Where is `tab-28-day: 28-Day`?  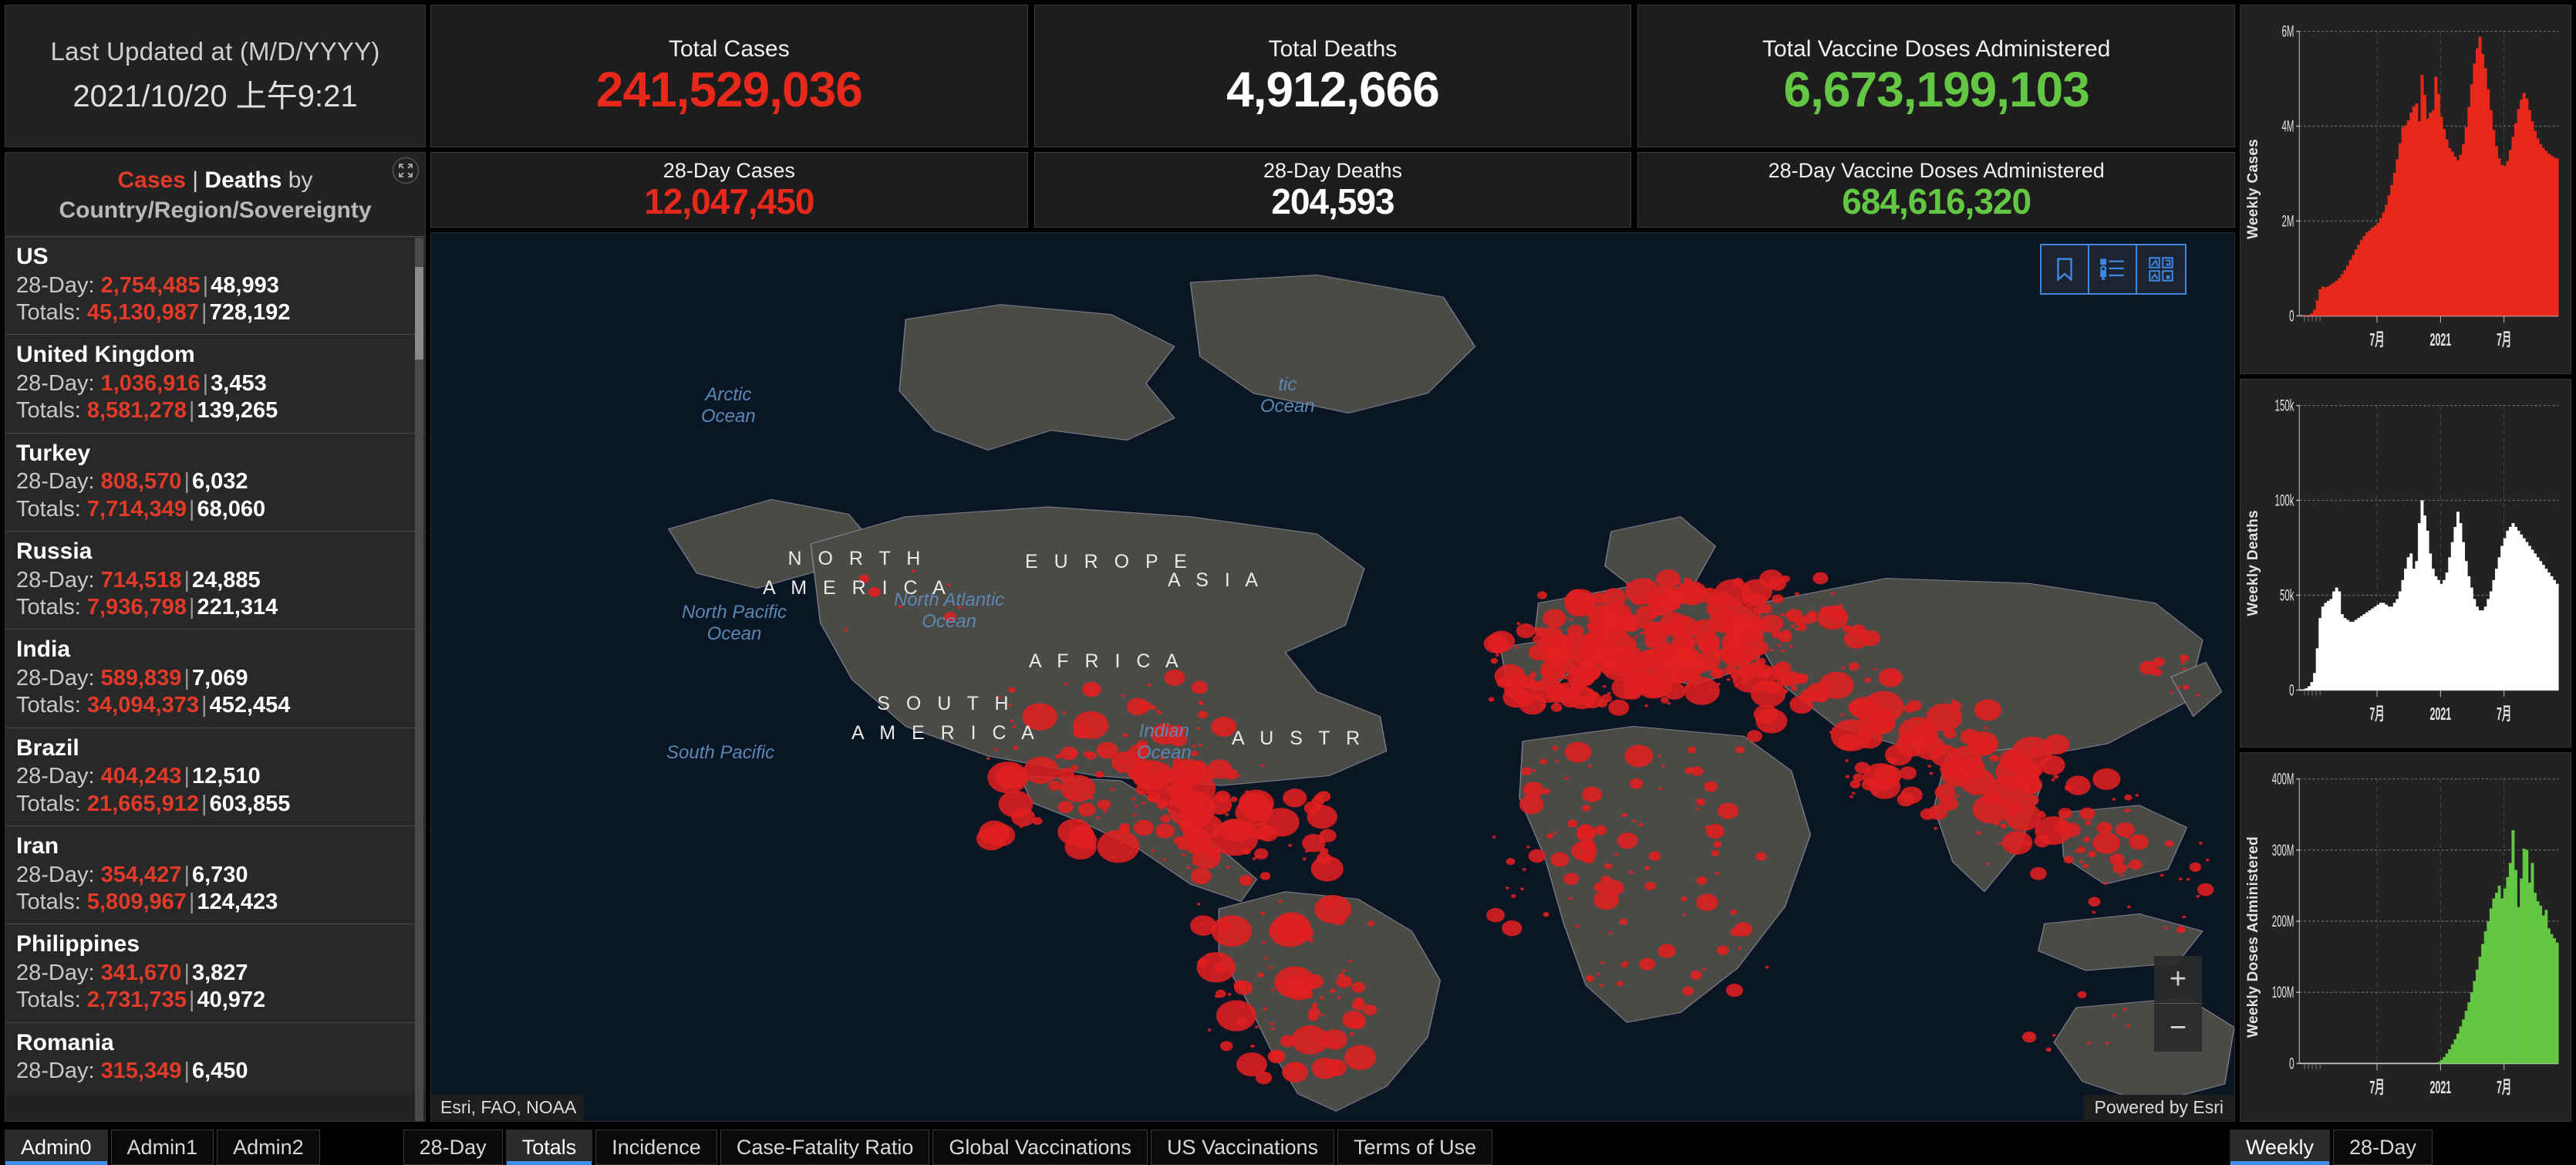 tab-28-day: 28-Day is located at coordinates (453, 1148).